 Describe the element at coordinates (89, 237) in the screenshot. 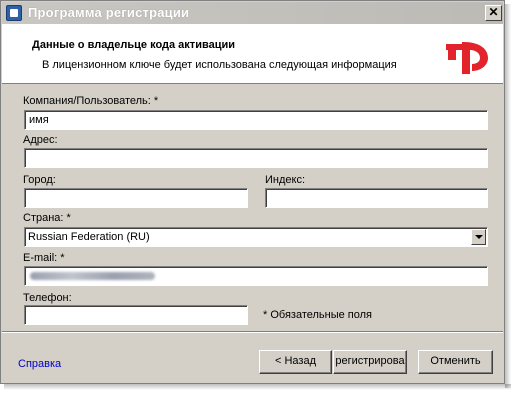

I see `country-value: Russian Federation (RU)` at that location.